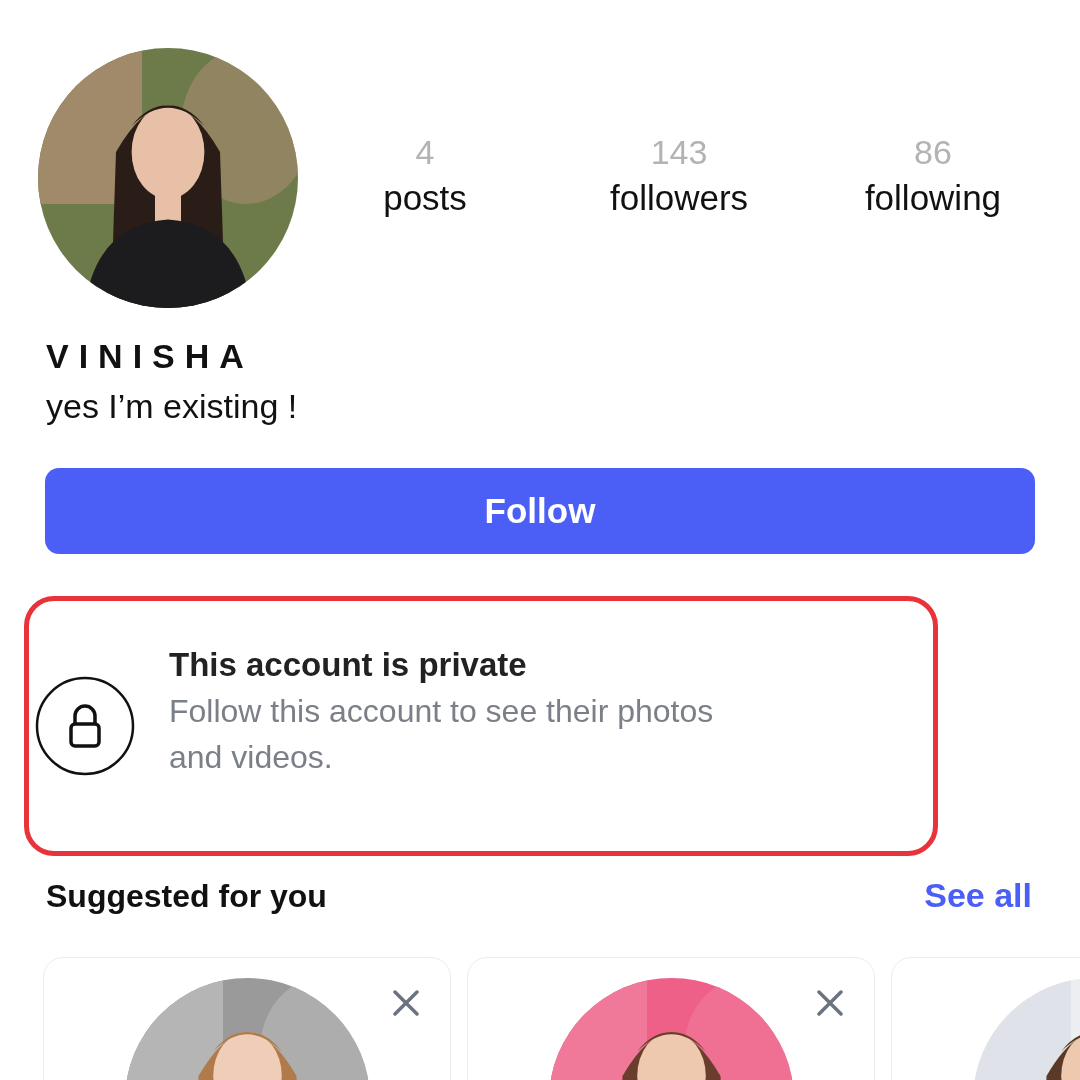 The height and width of the screenshot is (1080, 1080). Describe the element at coordinates (933, 198) in the screenshot. I see `stat-label: following` at that location.